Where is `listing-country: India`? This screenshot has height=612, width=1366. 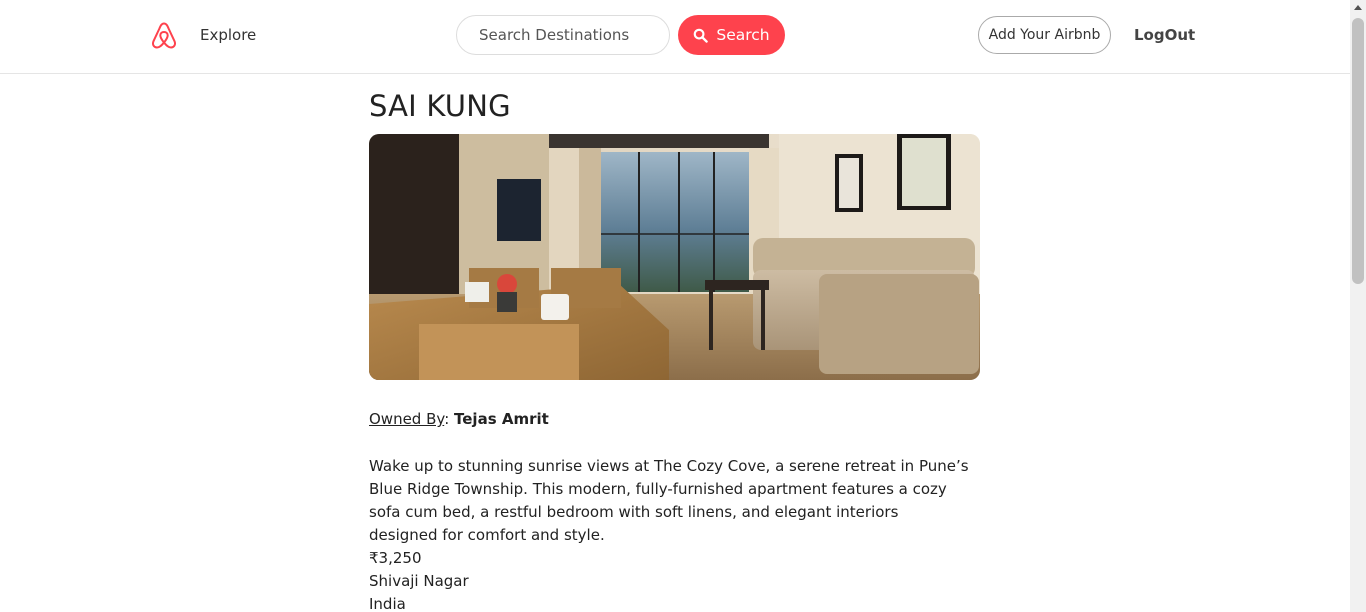 listing-country: India is located at coordinates (387, 603).